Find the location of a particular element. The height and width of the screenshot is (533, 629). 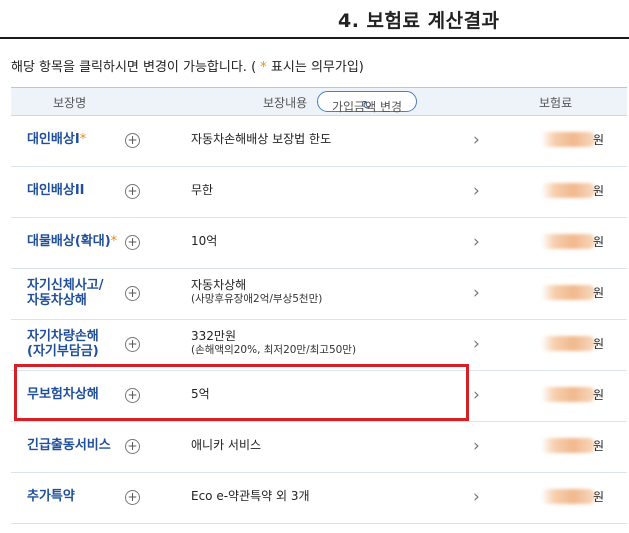

notice-suffix: 표시는 의무가입) is located at coordinates (315, 67).